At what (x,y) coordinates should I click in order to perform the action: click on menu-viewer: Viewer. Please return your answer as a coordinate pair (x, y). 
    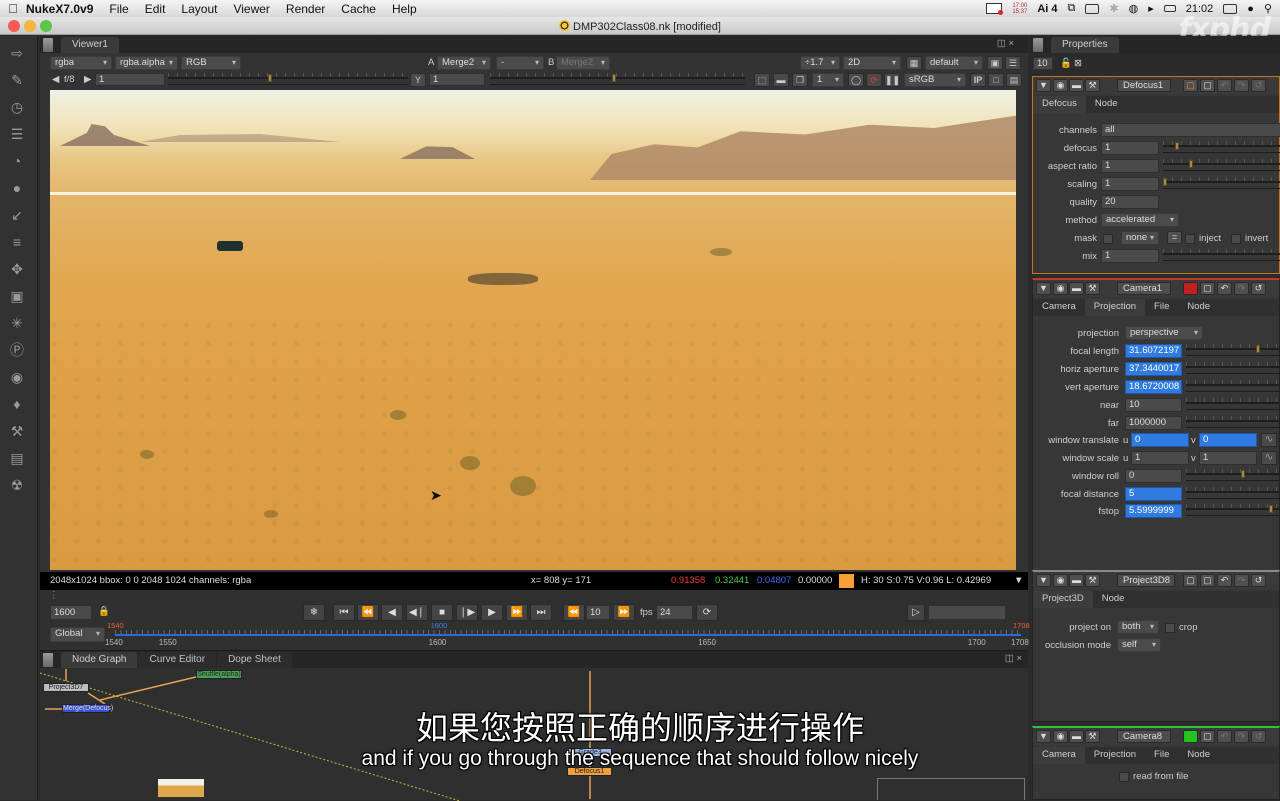
    Looking at the image, I should click on (251, 9).